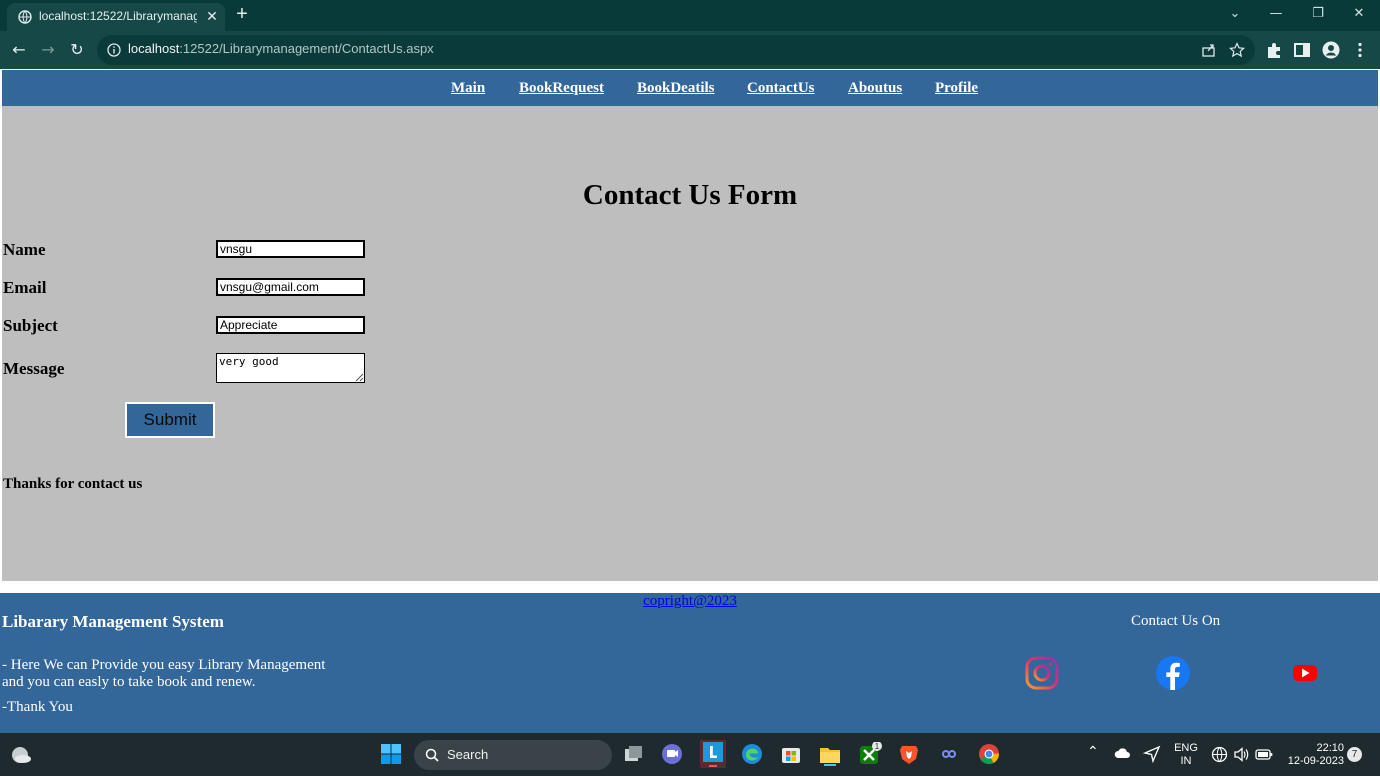 The width and height of the screenshot is (1380, 776). I want to click on teams-chat-icon, so click(672, 754).